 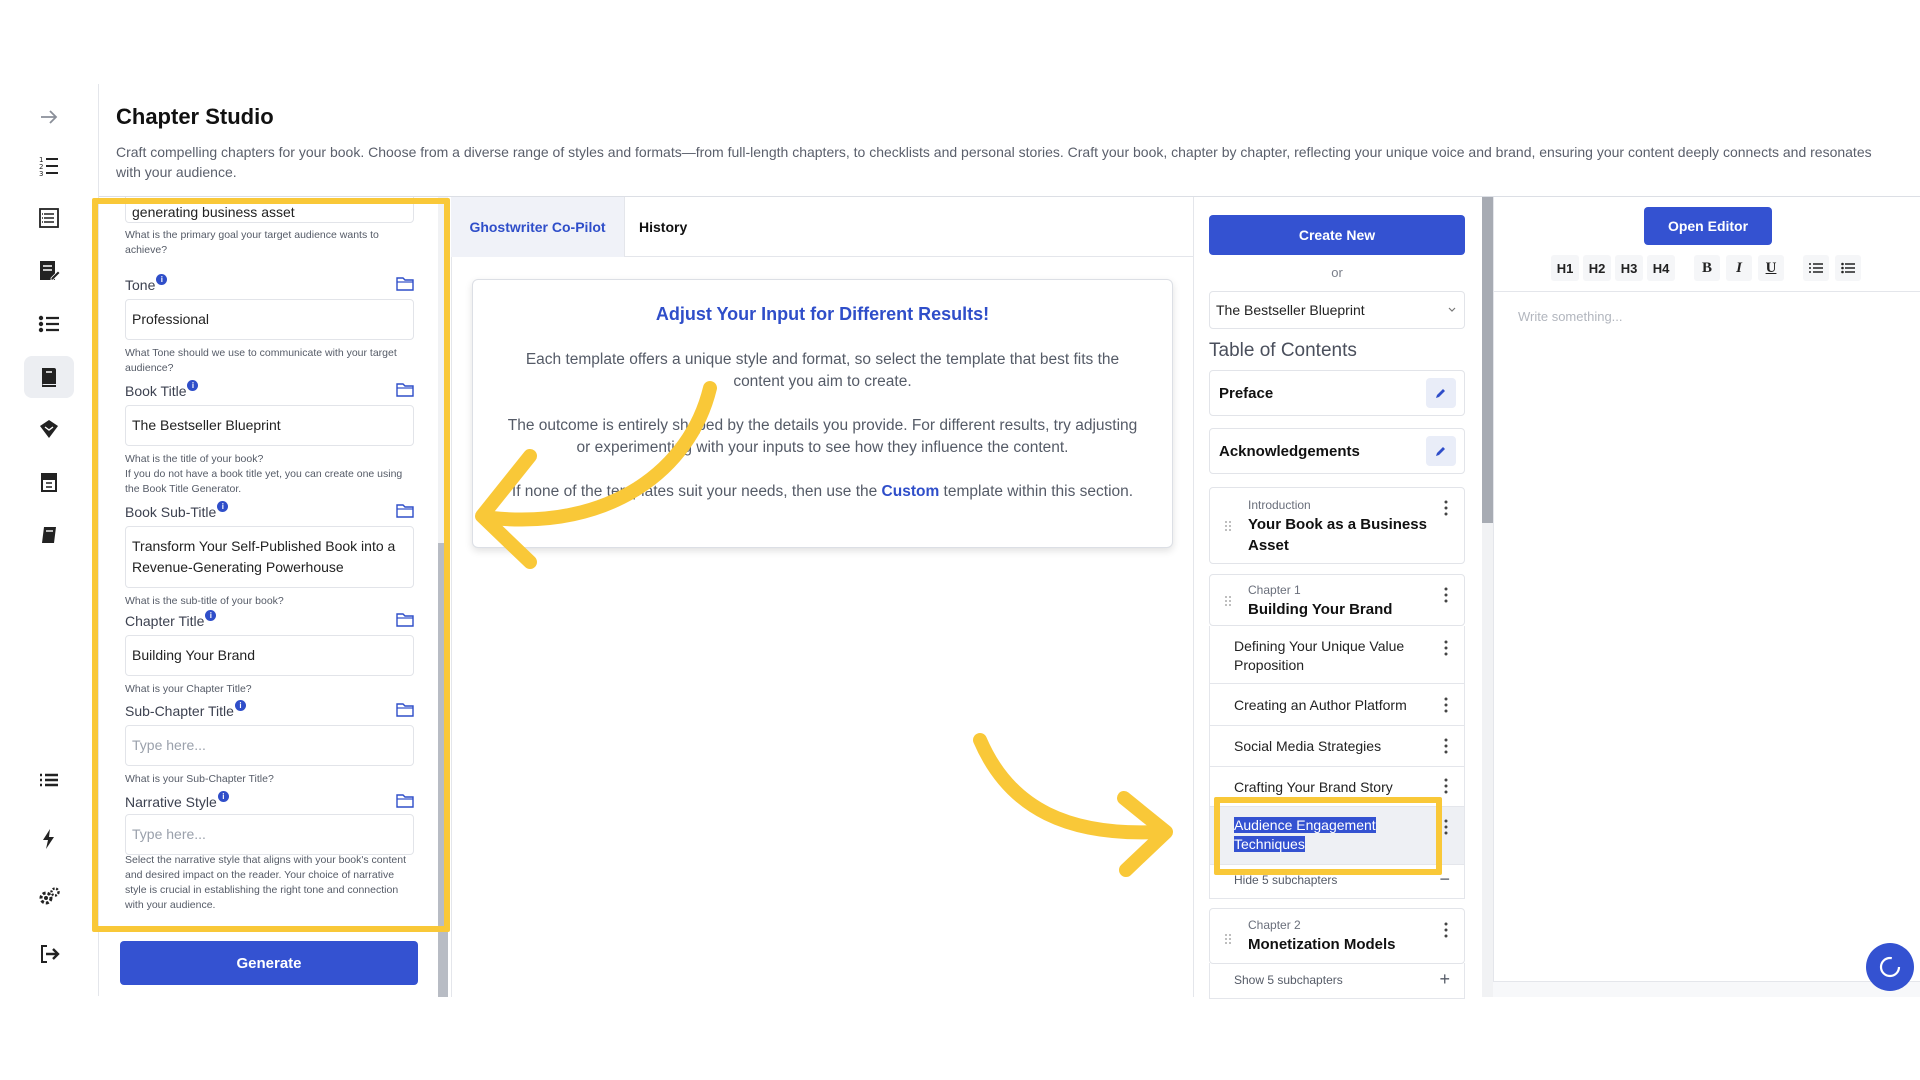 I want to click on heading-1-button: H1, so click(x=1565, y=268).